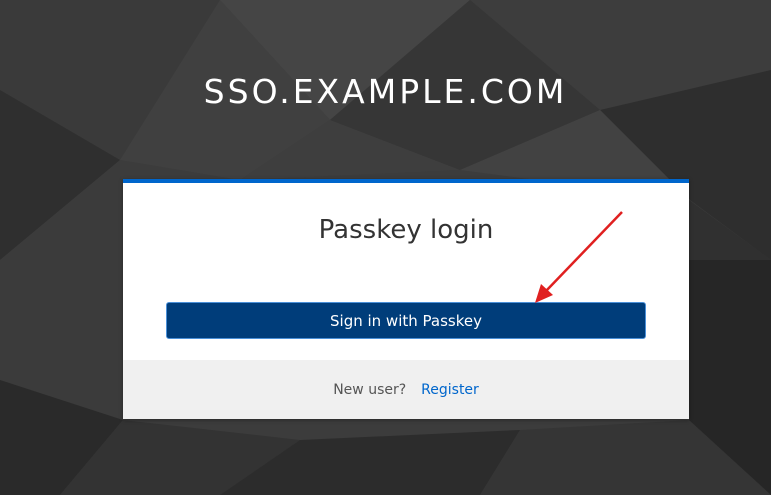 The width and height of the screenshot is (771, 495). Describe the element at coordinates (406, 320) in the screenshot. I see `sign-in-with-passkey-button: Sign in with Passkey` at that location.